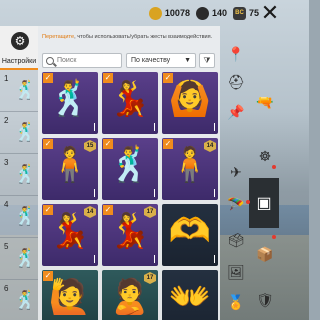  Describe the element at coordinates (6, 246) in the screenshot. I see `slot-number: 5` at that location.